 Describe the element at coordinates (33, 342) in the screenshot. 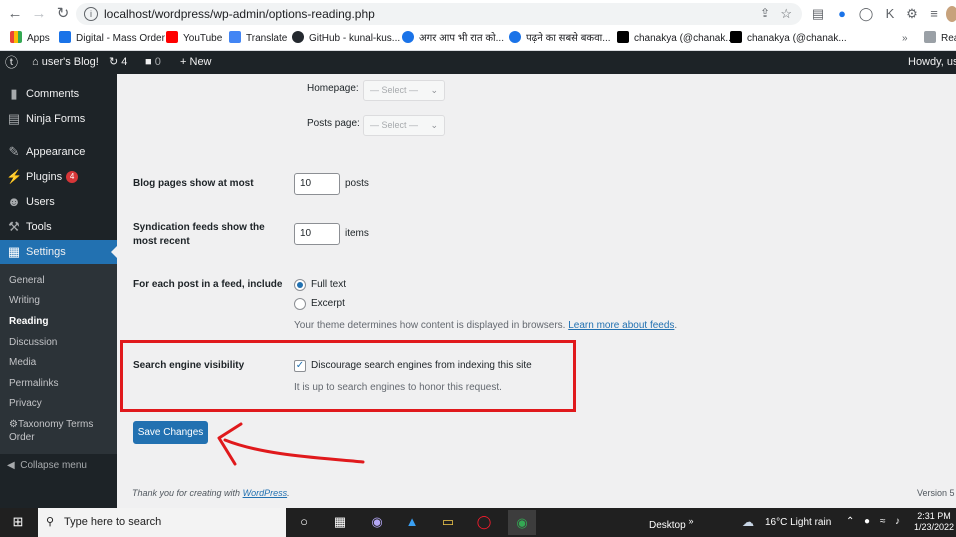

I see `submenu-discussion: Discussion` at that location.